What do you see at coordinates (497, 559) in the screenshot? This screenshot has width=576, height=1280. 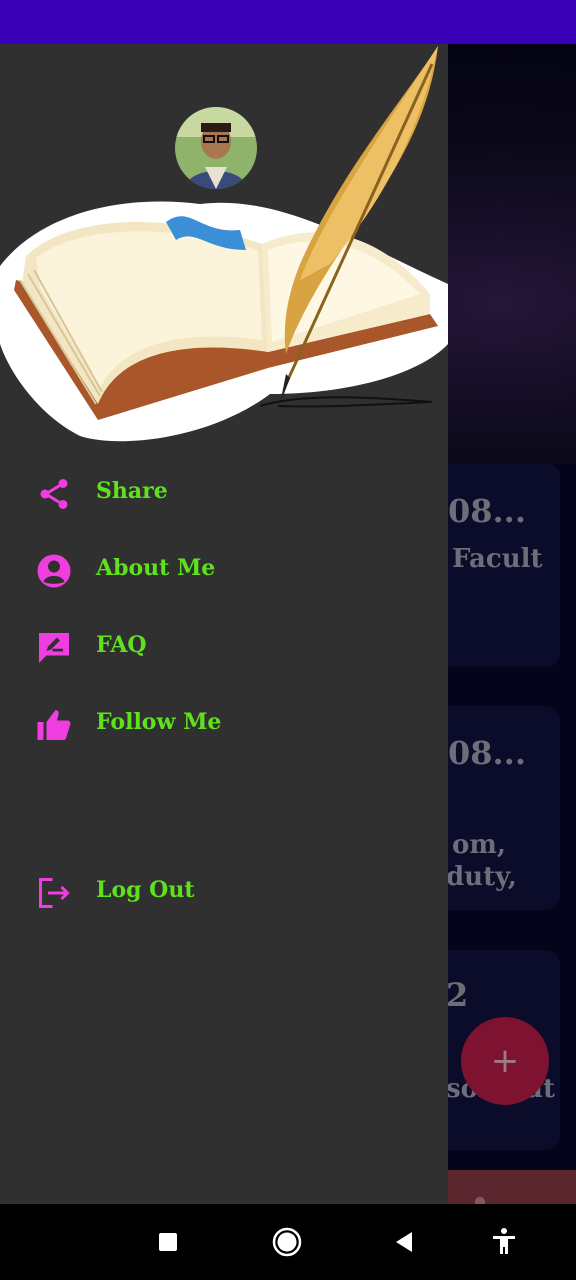 I see `note-card-text: Facult` at bounding box center [497, 559].